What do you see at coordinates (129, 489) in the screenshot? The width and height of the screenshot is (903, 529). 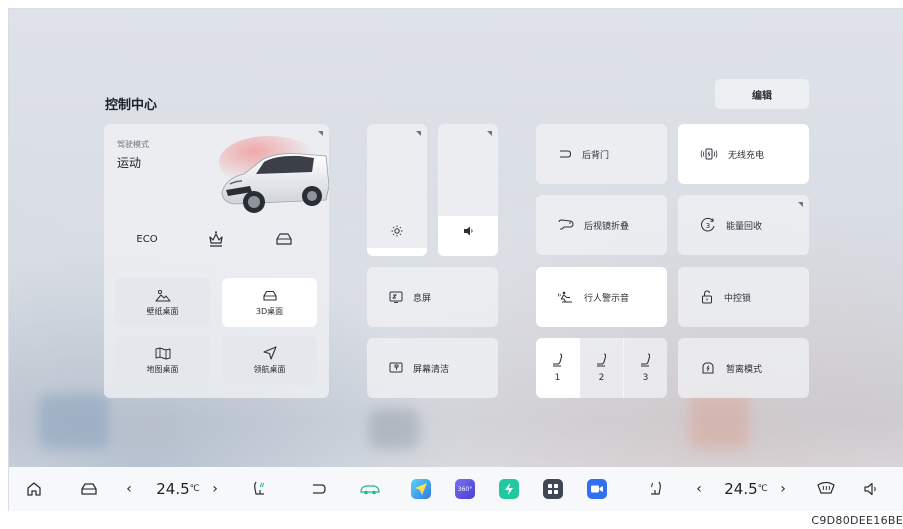 I see `left-temp-decrease-button: ‹` at bounding box center [129, 489].